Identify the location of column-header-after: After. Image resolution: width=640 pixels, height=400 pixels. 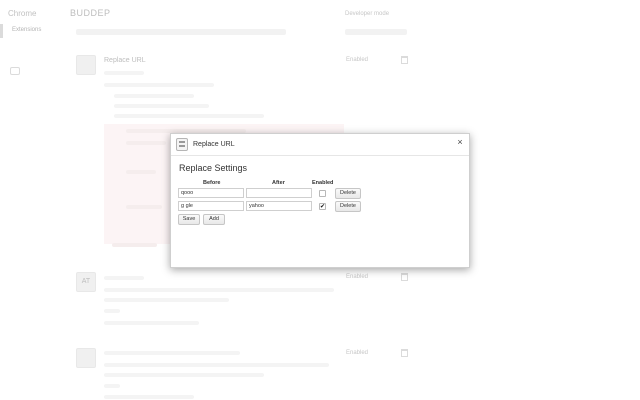
(278, 183).